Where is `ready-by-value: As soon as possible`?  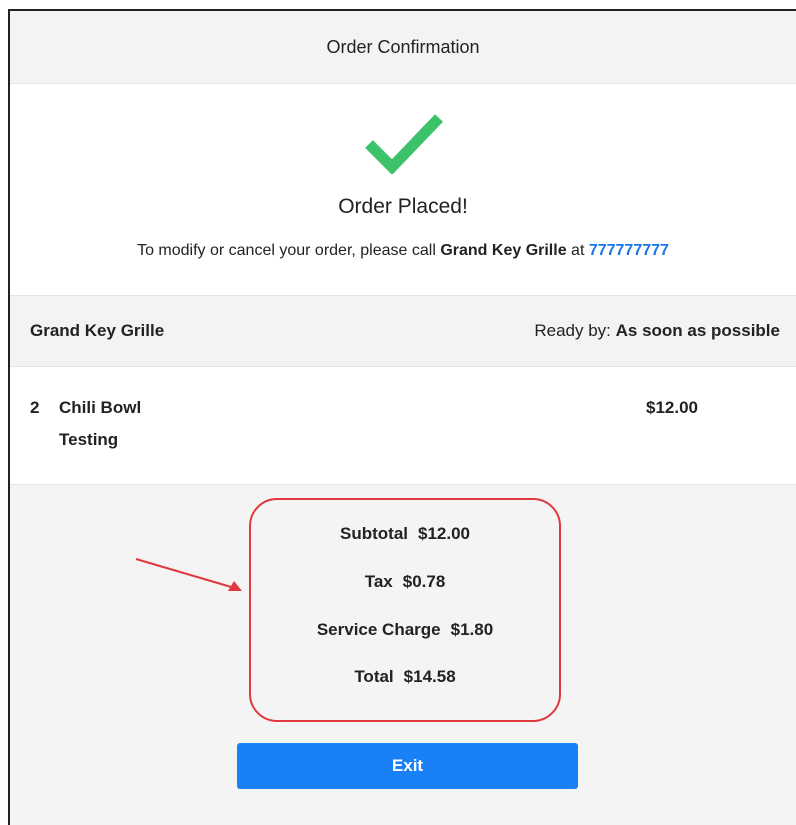 ready-by-value: As soon as possible is located at coordinates (697, 330).